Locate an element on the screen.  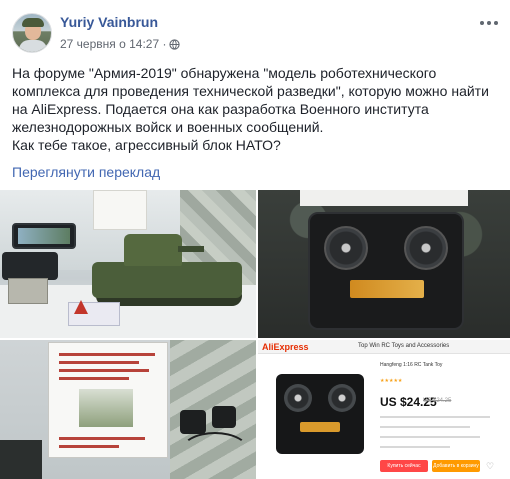
avatar-body is located at coordinates (33, 46).